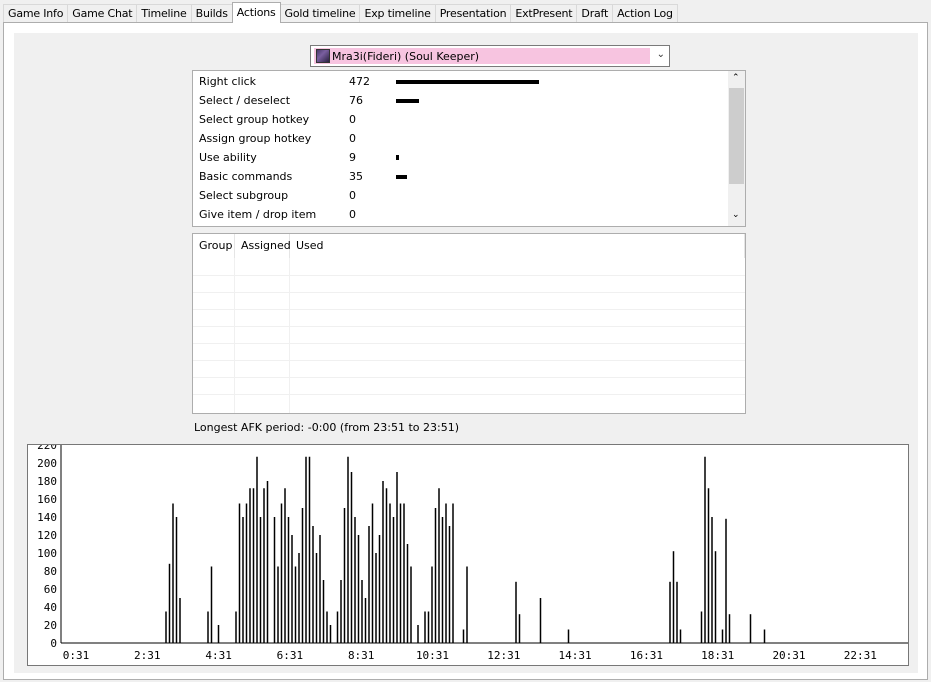  What do you see at coordinates (352, 157) in the screenshot?
I see `action-count: 9` at bounding box center [352, 157].